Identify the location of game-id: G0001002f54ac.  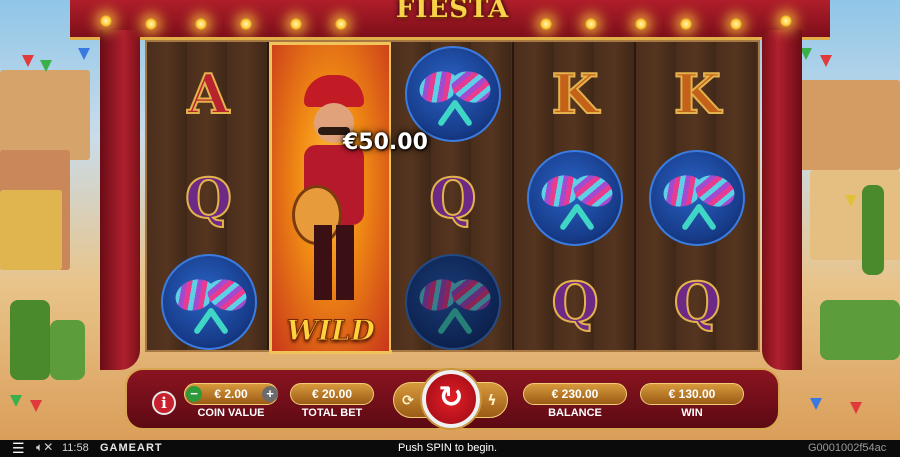
(847, 448).